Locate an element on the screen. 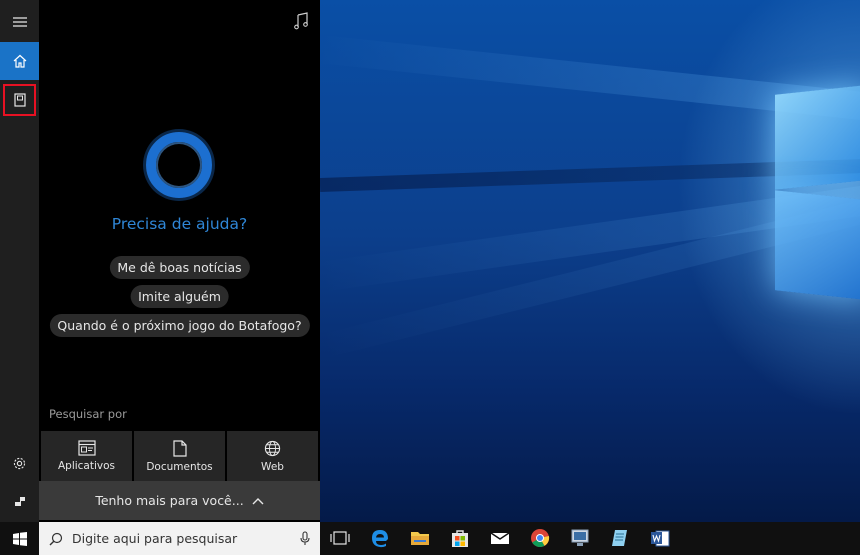  suggestion-chip: Me dê boas notícias is located at coordinates (179, 267).